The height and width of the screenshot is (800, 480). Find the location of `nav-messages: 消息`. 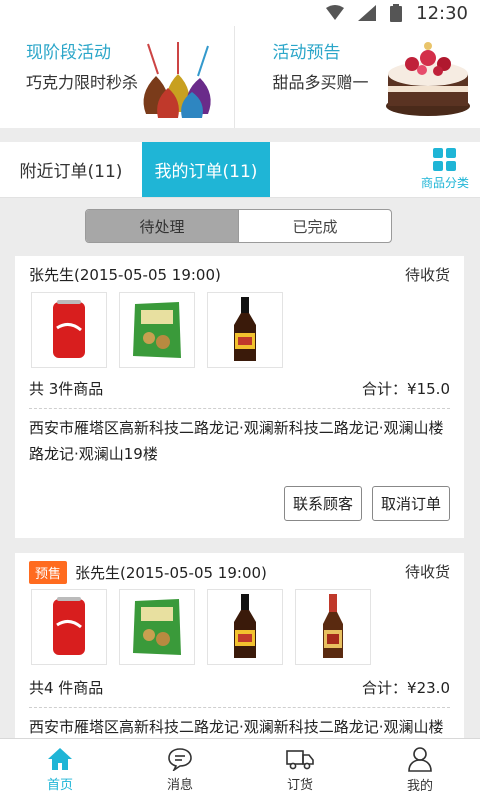

nav-messages: 消息 is located at coordinates (180, 769).